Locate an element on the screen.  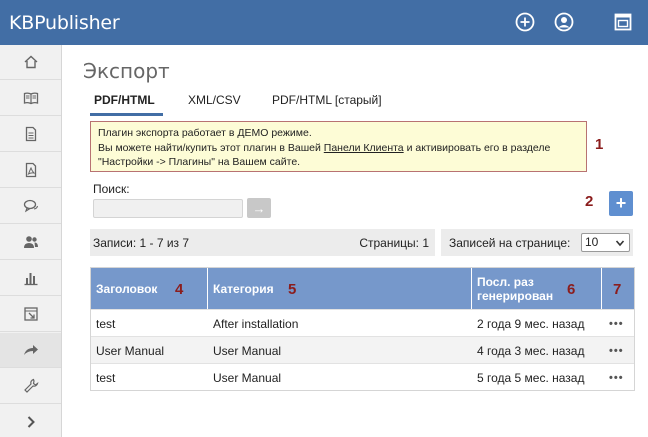
sidebar-item-settings is located at coordinates (30, 386).